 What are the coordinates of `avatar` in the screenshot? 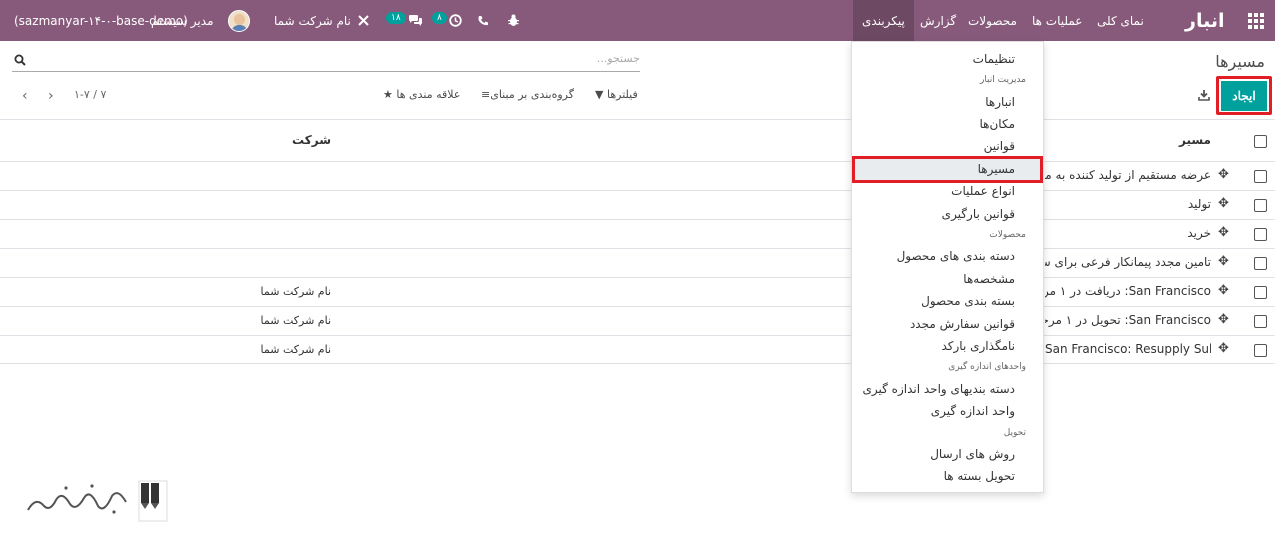 It's located at (239, 20).